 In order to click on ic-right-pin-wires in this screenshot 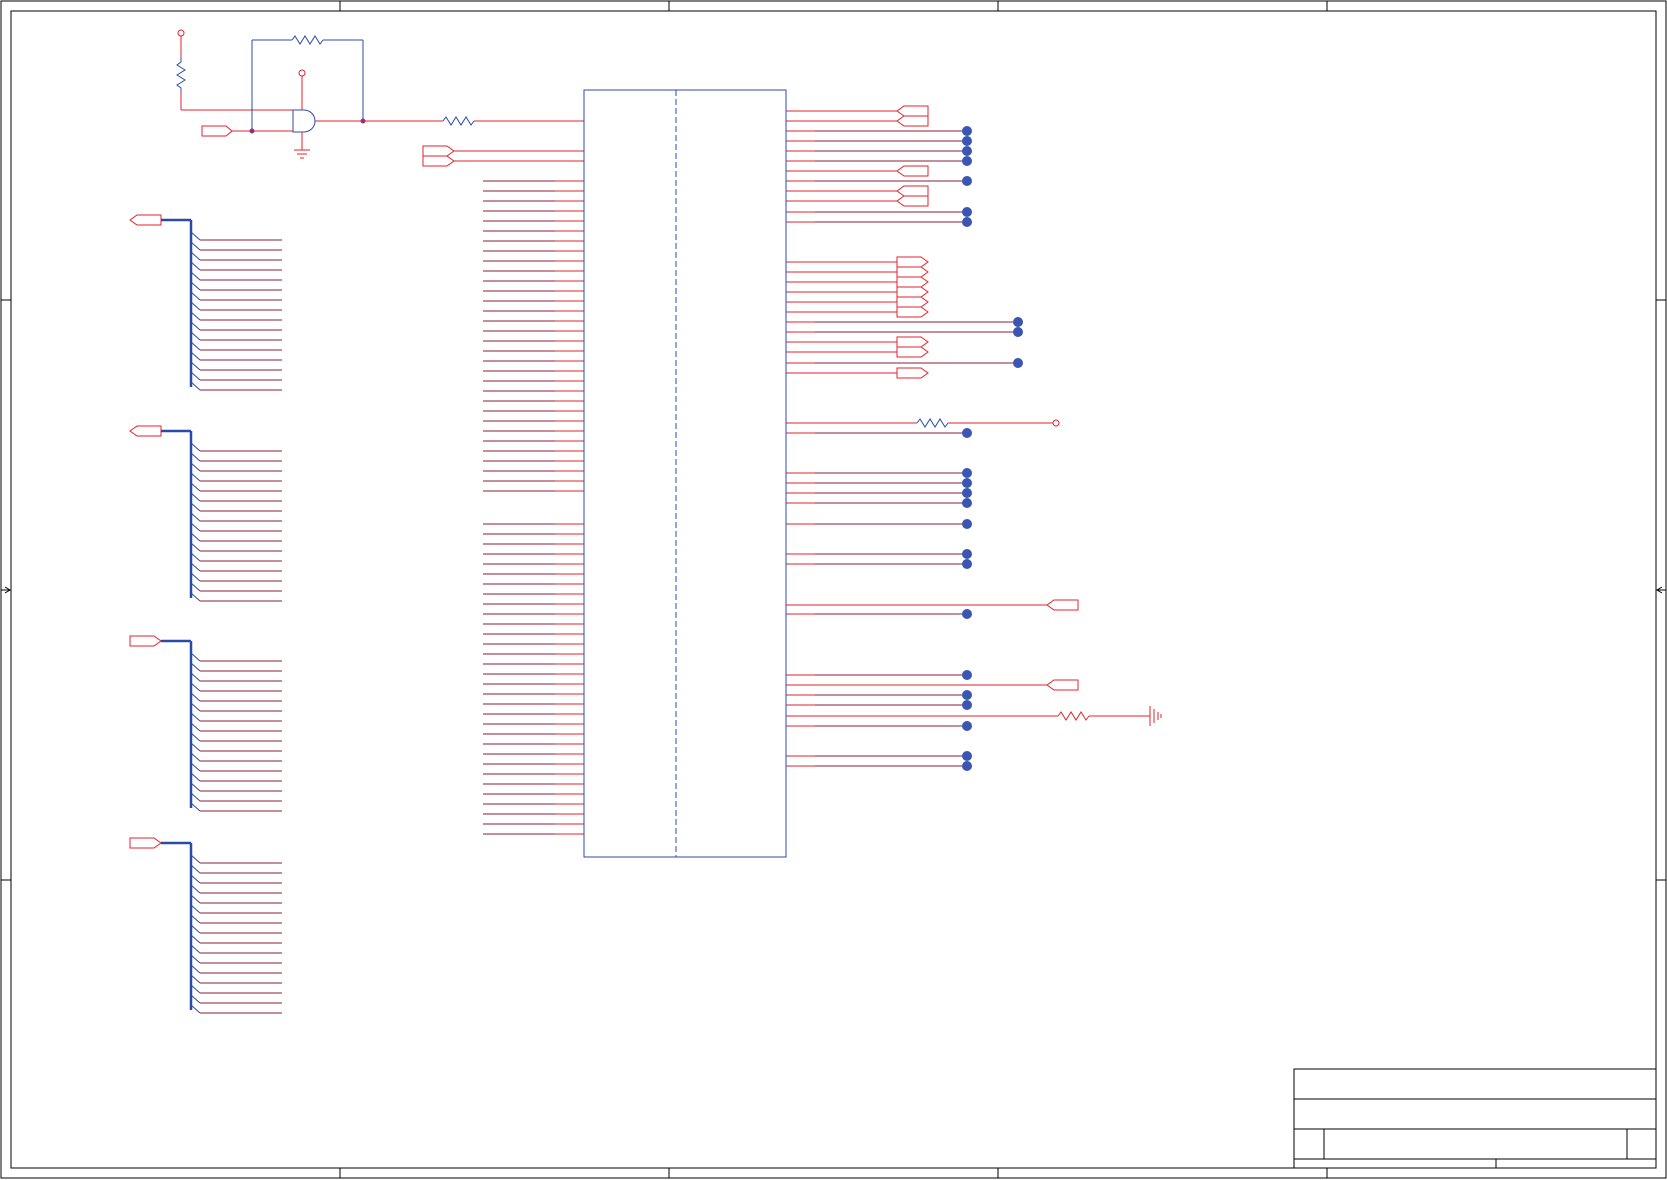, I will do `click(922, 438)`.